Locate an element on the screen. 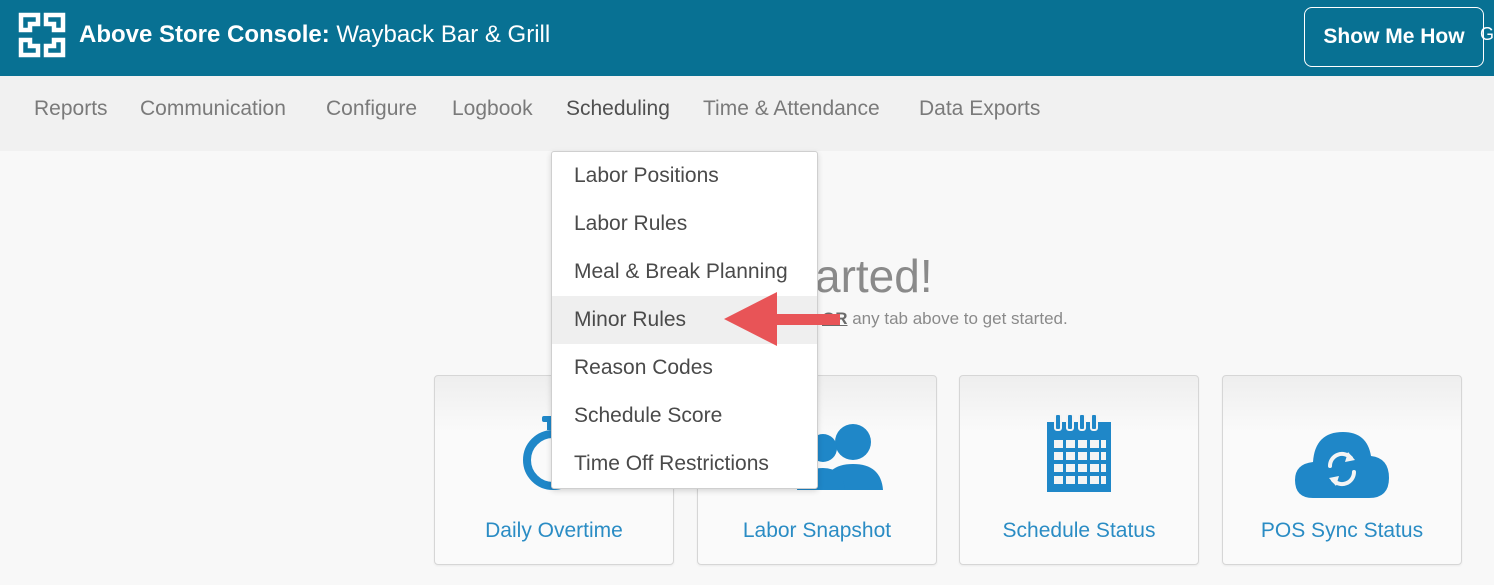 The image size is (1494, 585). card-label: Labor Snapshot is located at coordinates (817, 530).